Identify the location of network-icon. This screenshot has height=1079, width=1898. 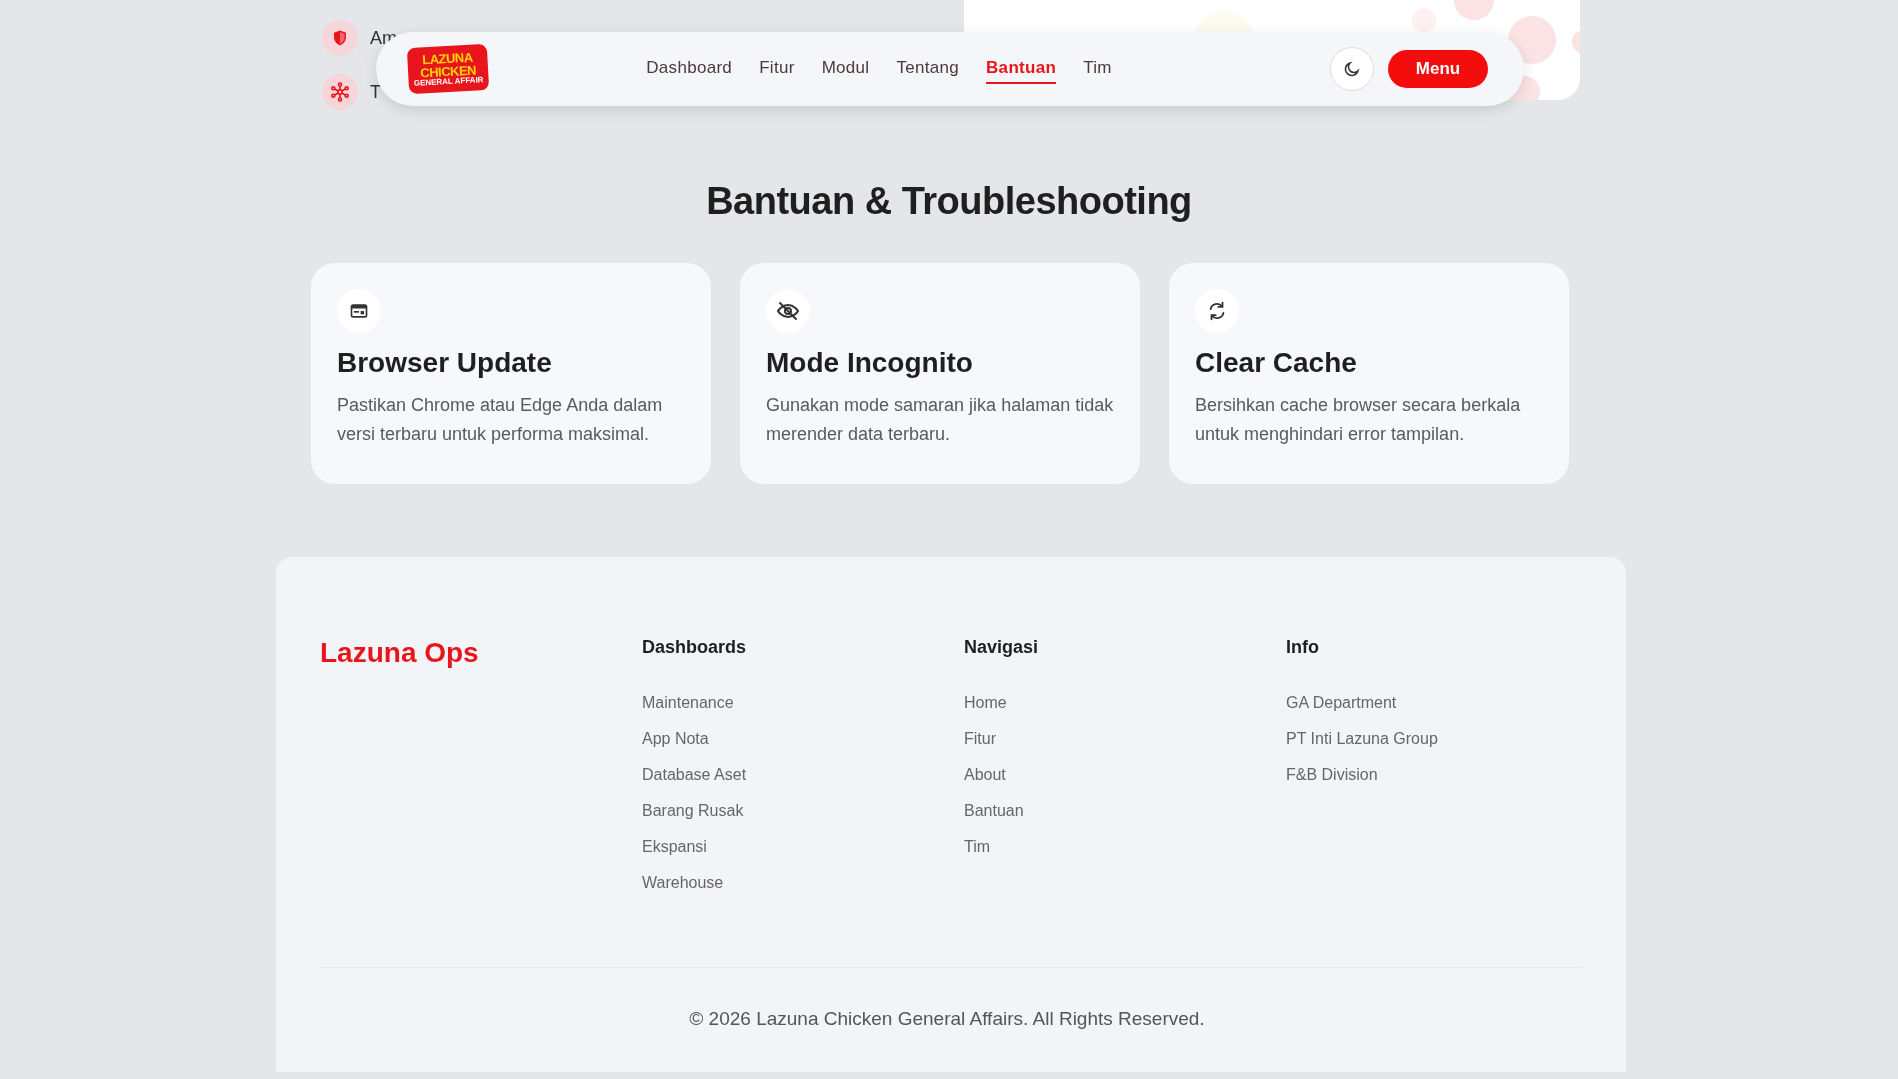
(340, 92).